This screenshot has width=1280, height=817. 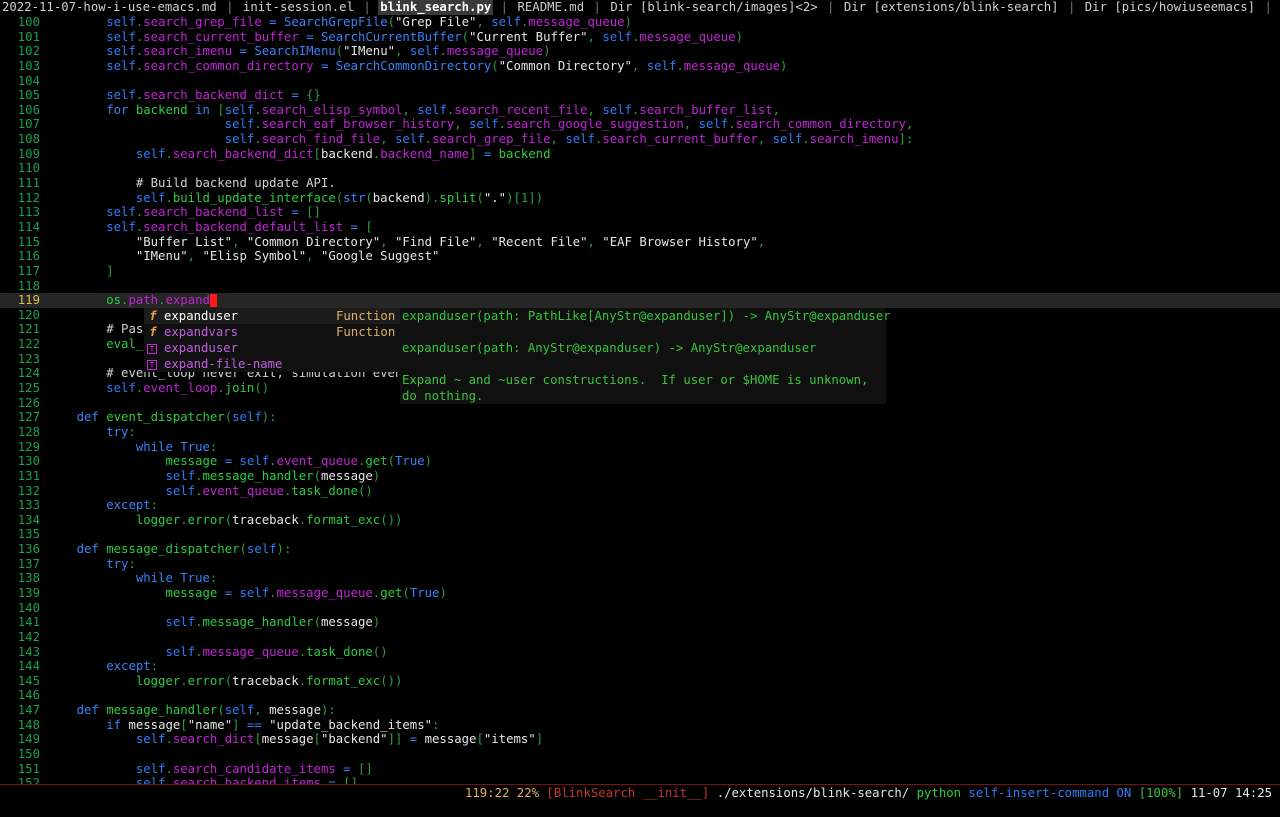 I want to click on code-line: 152 self.search_backend_items = [], so click(x=640, y=780).